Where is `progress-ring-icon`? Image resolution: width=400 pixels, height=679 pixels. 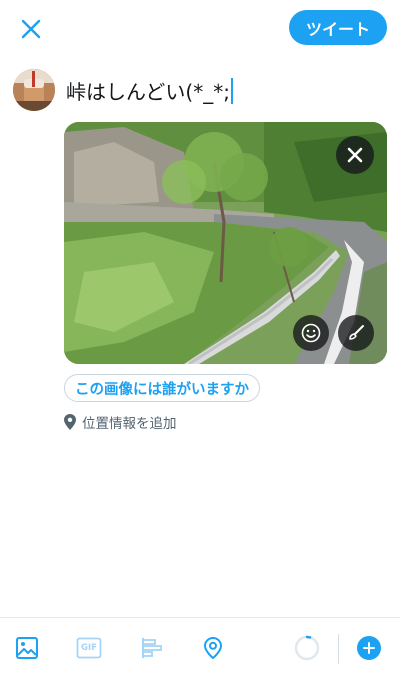
progress-ring-icon is located at coordinates (307, 648).